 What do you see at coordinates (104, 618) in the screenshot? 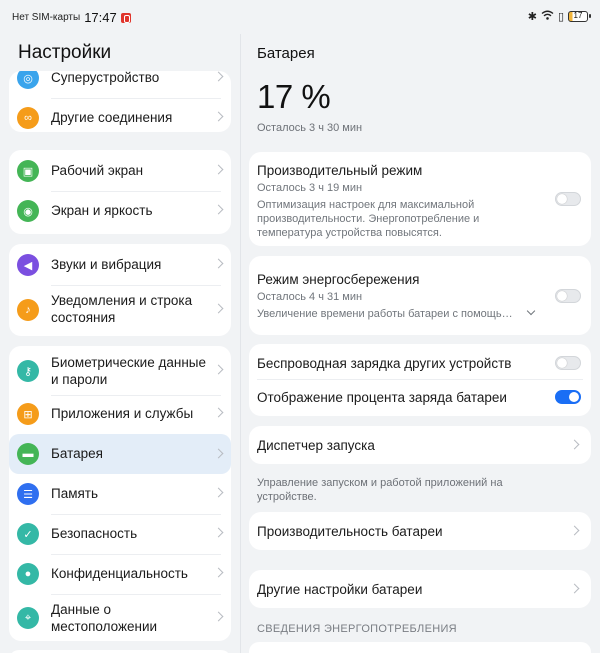
I see `sidebar-item-label: Данные о местоположении` at bounding box center [104, 618].